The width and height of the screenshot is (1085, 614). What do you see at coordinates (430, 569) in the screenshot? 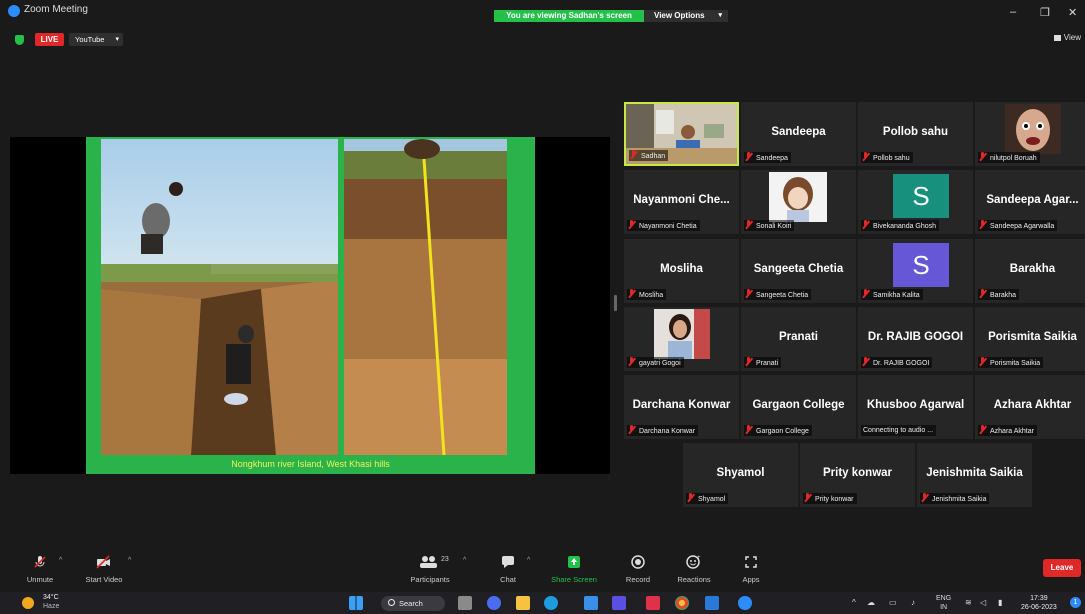
I see `participants-button: Participants` at bounding box center [430, 569].